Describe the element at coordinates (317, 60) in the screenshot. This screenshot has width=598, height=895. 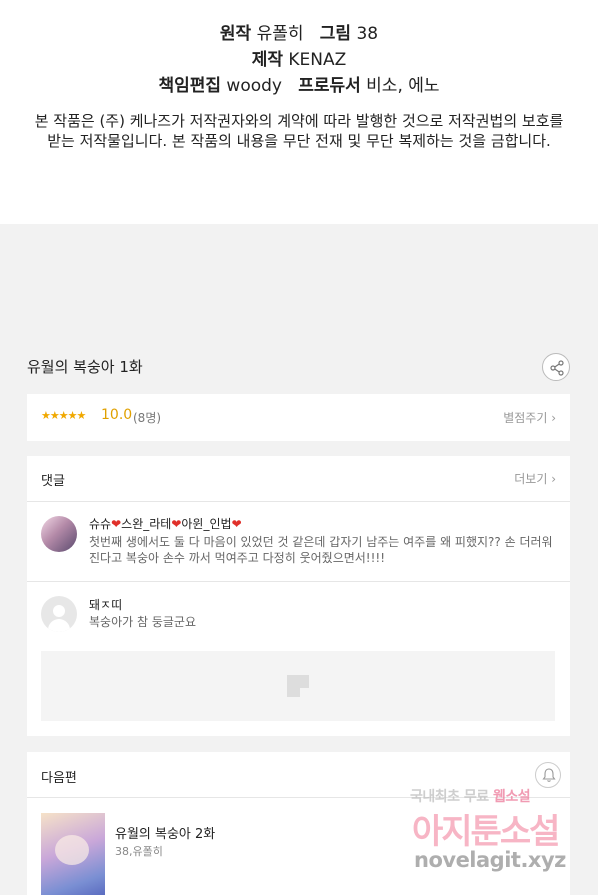
I see `production-value: KENAZ` at that location.